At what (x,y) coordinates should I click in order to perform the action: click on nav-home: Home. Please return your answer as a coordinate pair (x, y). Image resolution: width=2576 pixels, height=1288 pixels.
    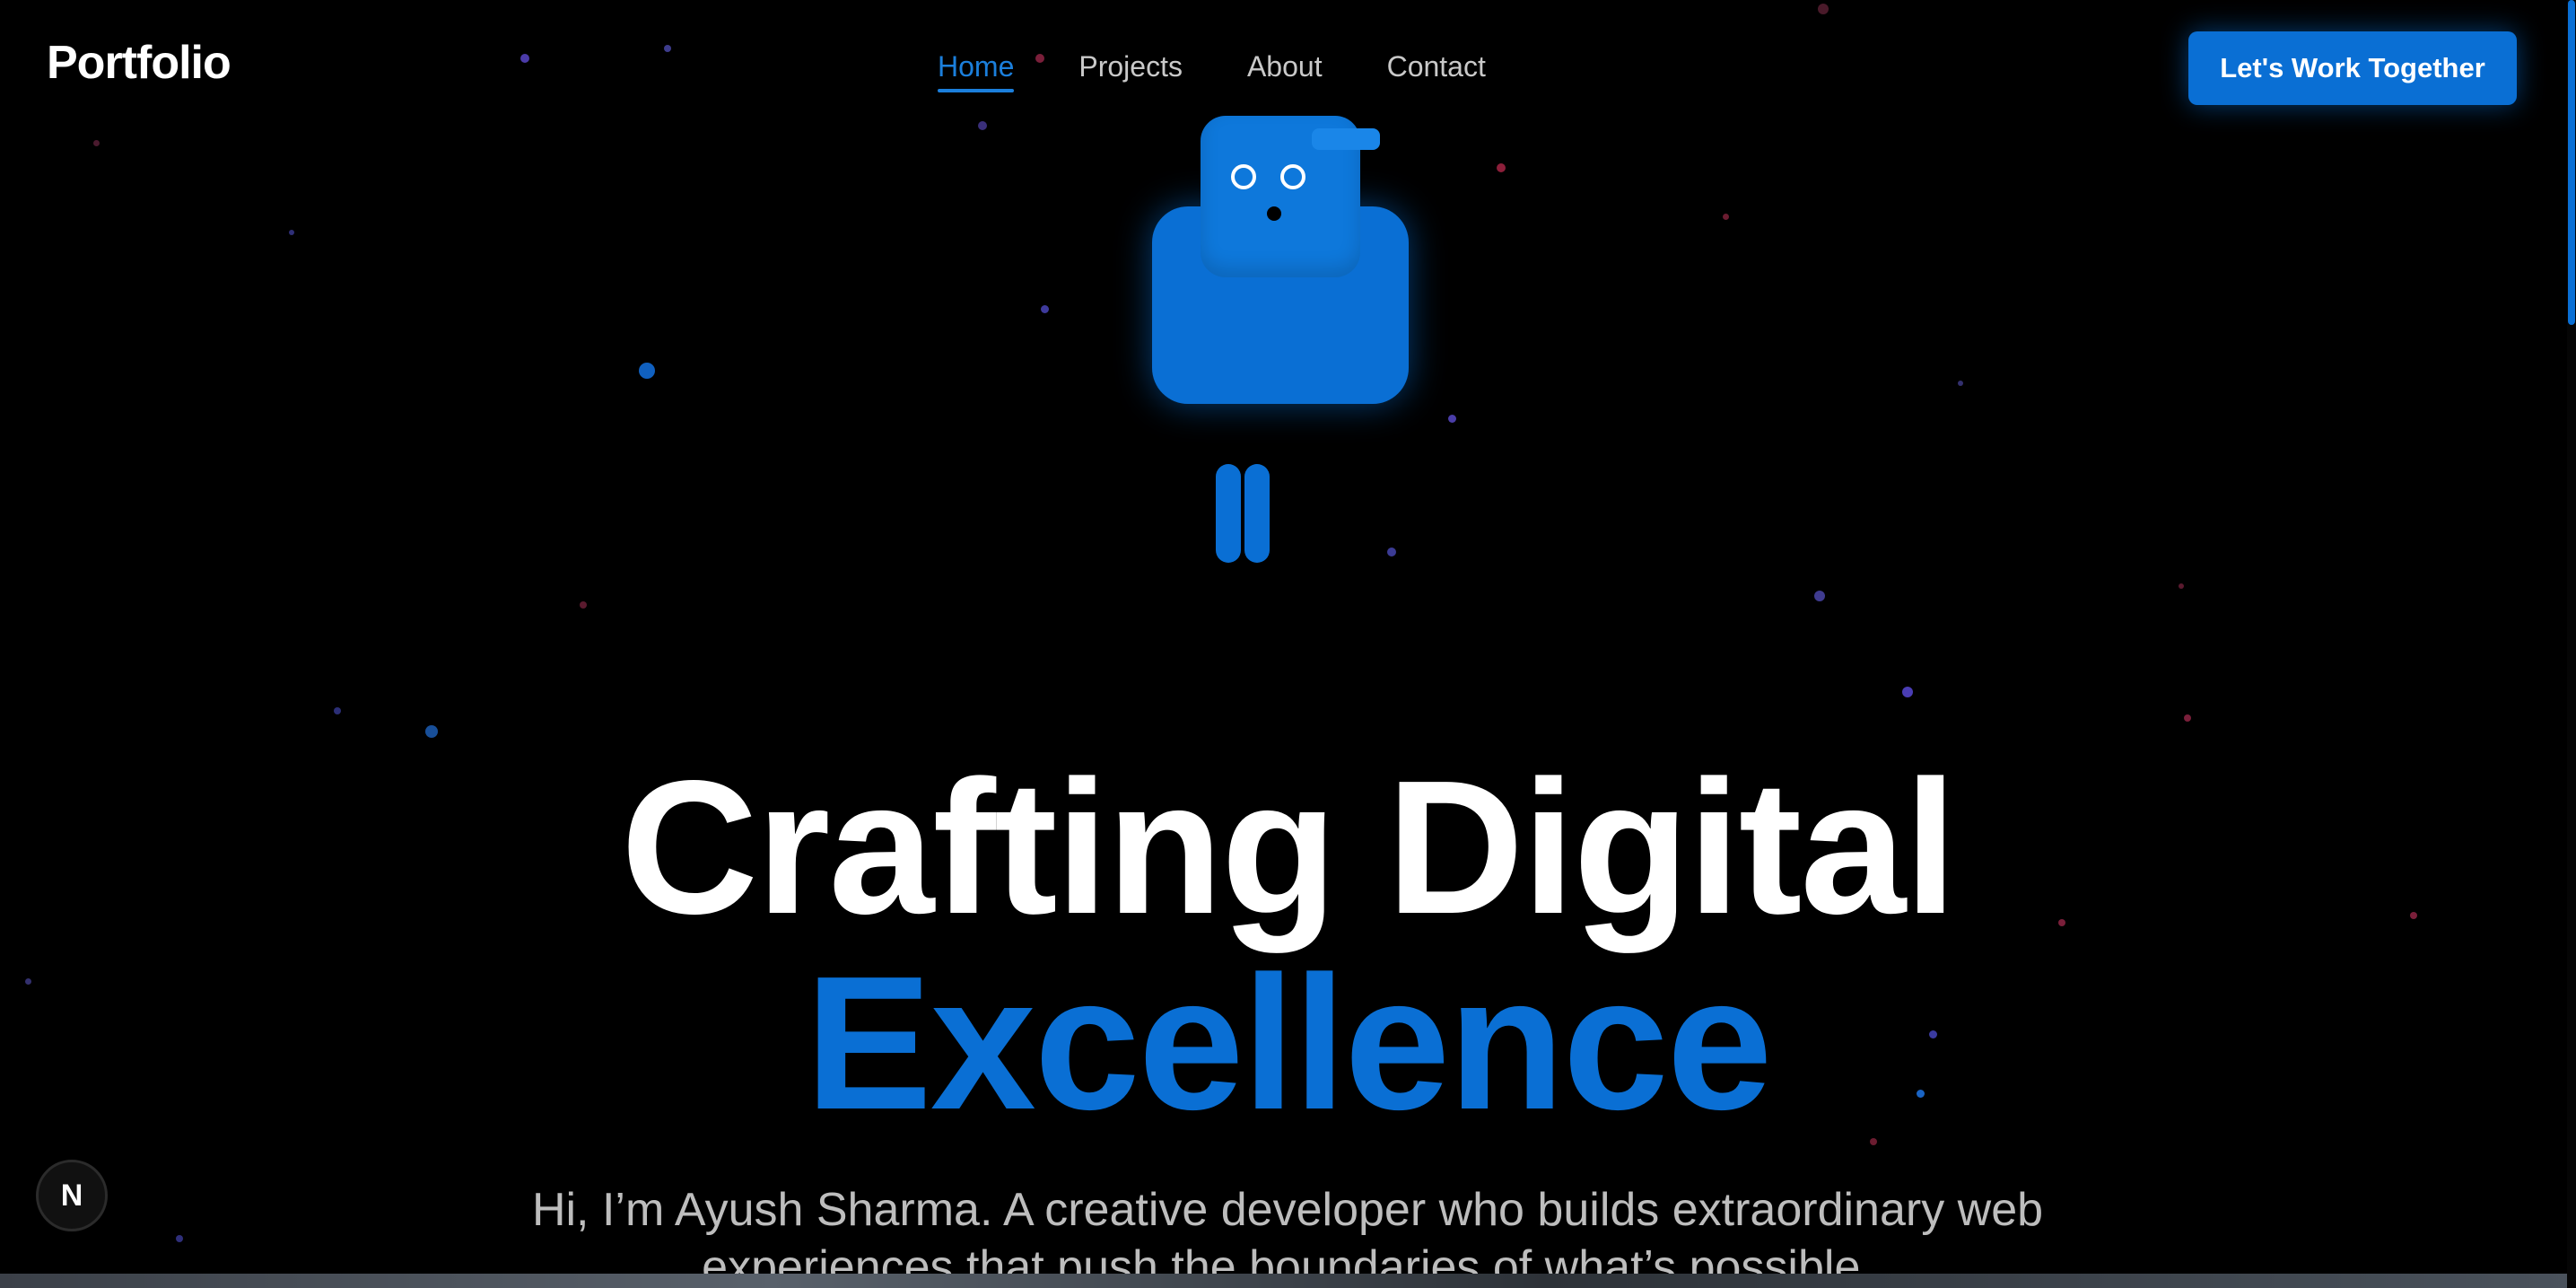
    Looking at the image, I should click on (977, 71).